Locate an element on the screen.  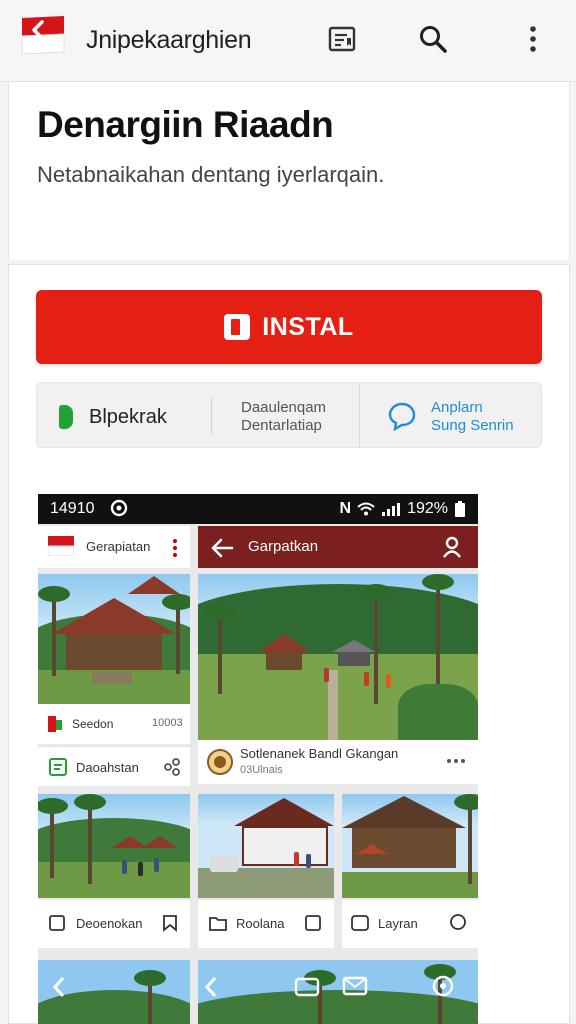
nfc-icon: N is located at coordinates (345, 508).